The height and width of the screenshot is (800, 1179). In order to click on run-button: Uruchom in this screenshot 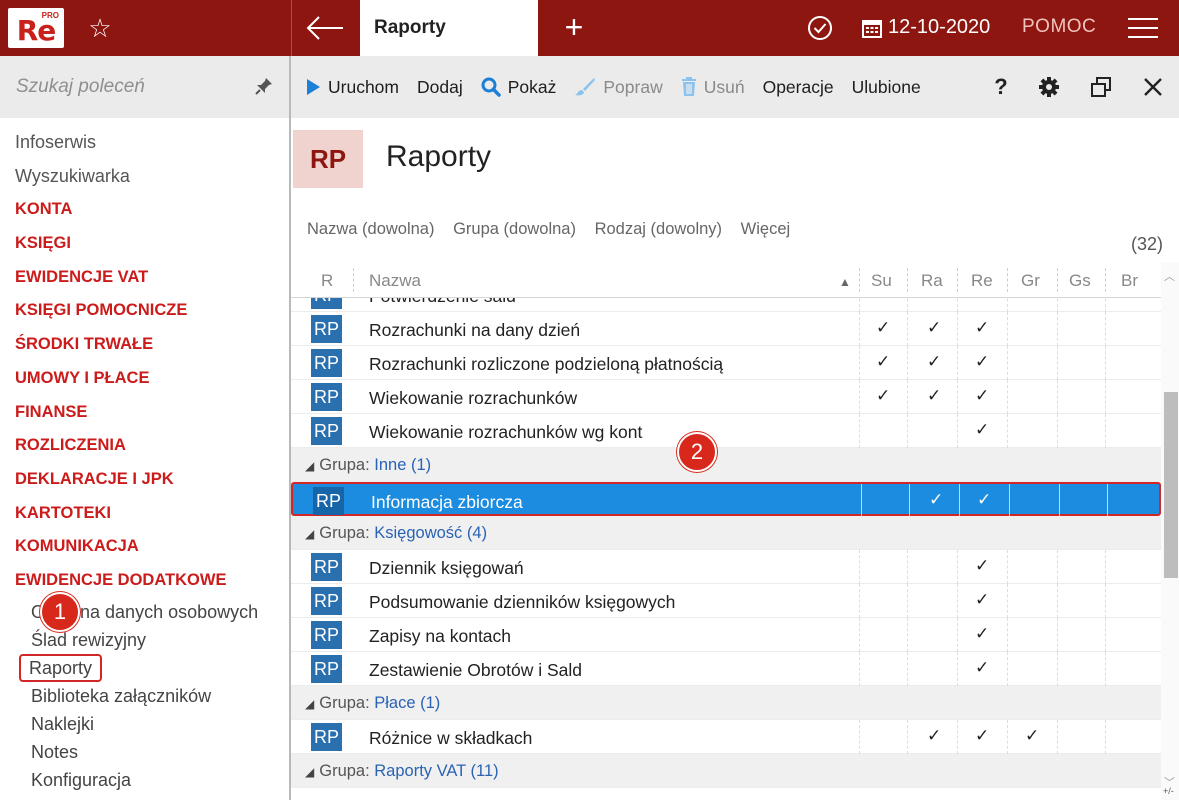, I will do `click(352, 87)`.